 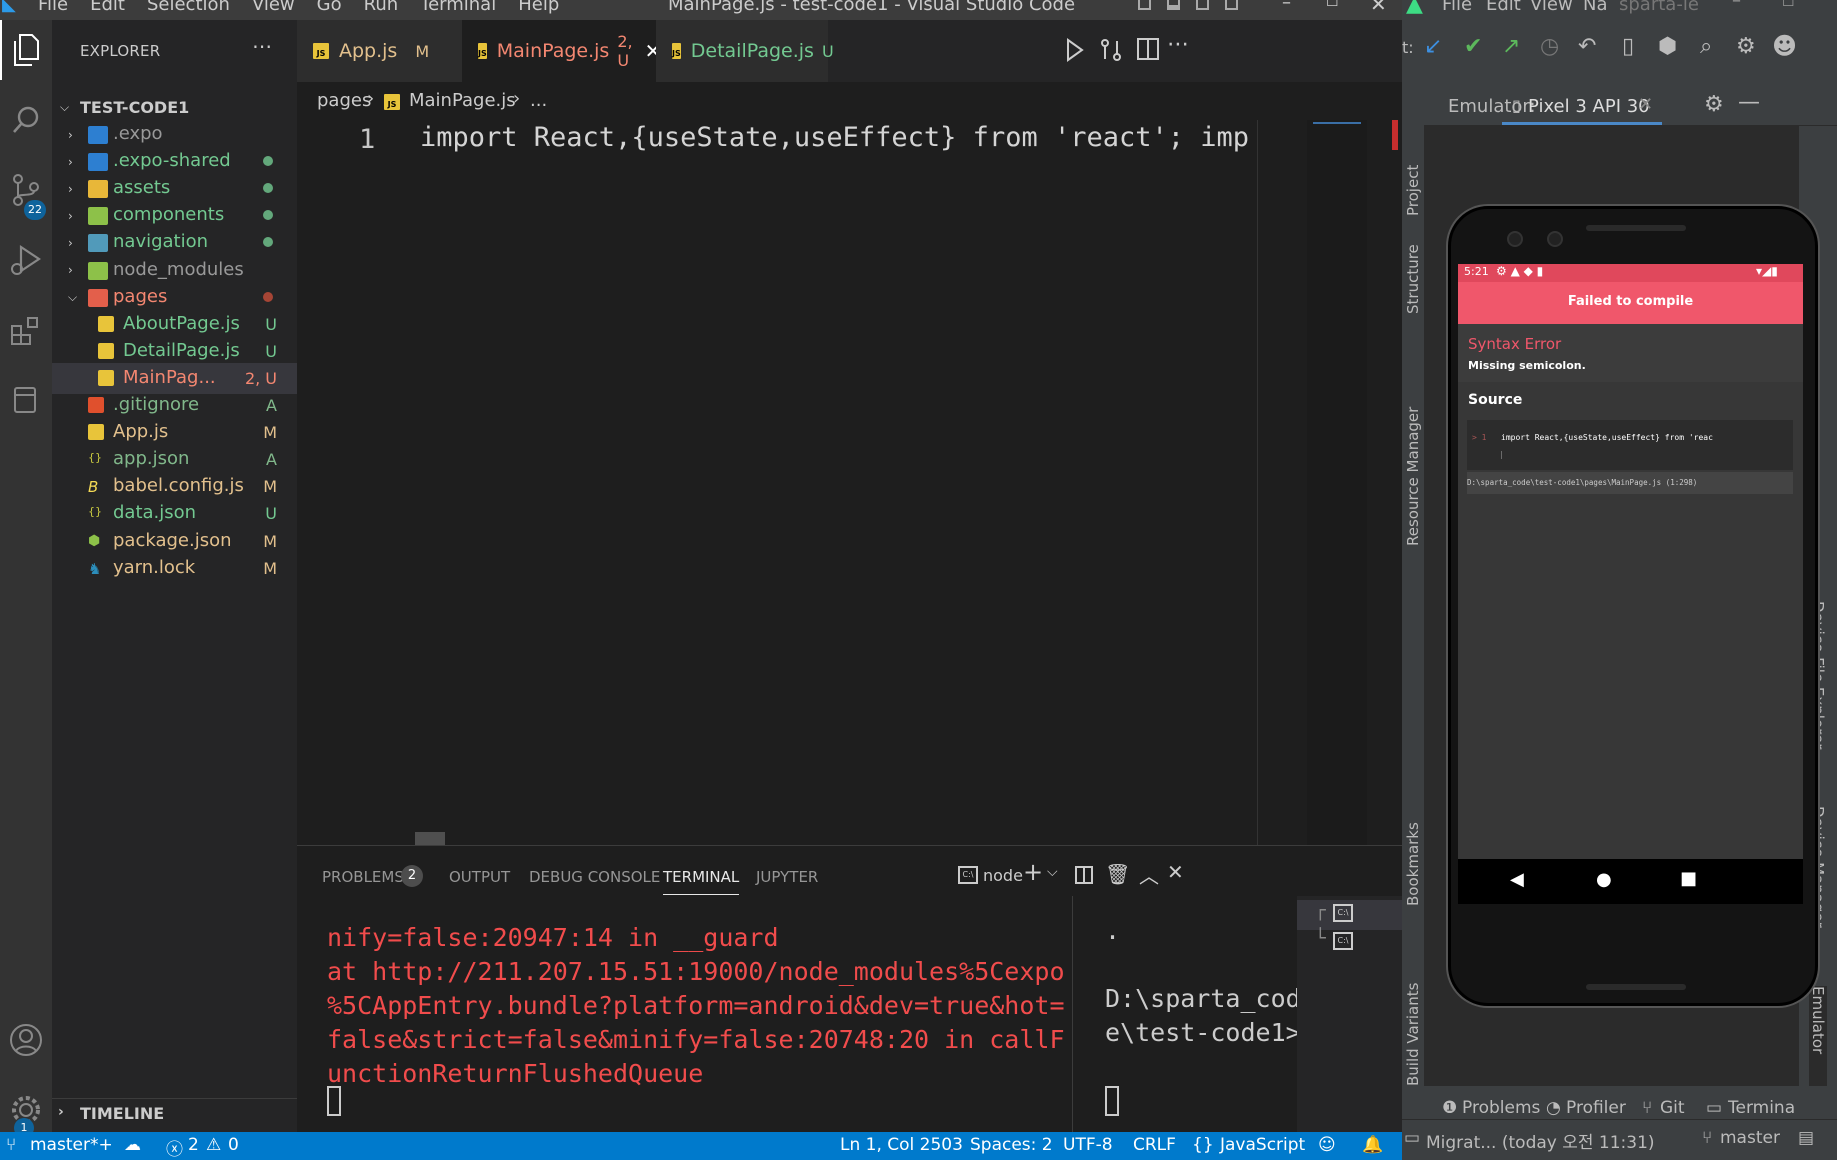 I want to click on studio-search-icon: ⌕, so click(x=1706, y=46).